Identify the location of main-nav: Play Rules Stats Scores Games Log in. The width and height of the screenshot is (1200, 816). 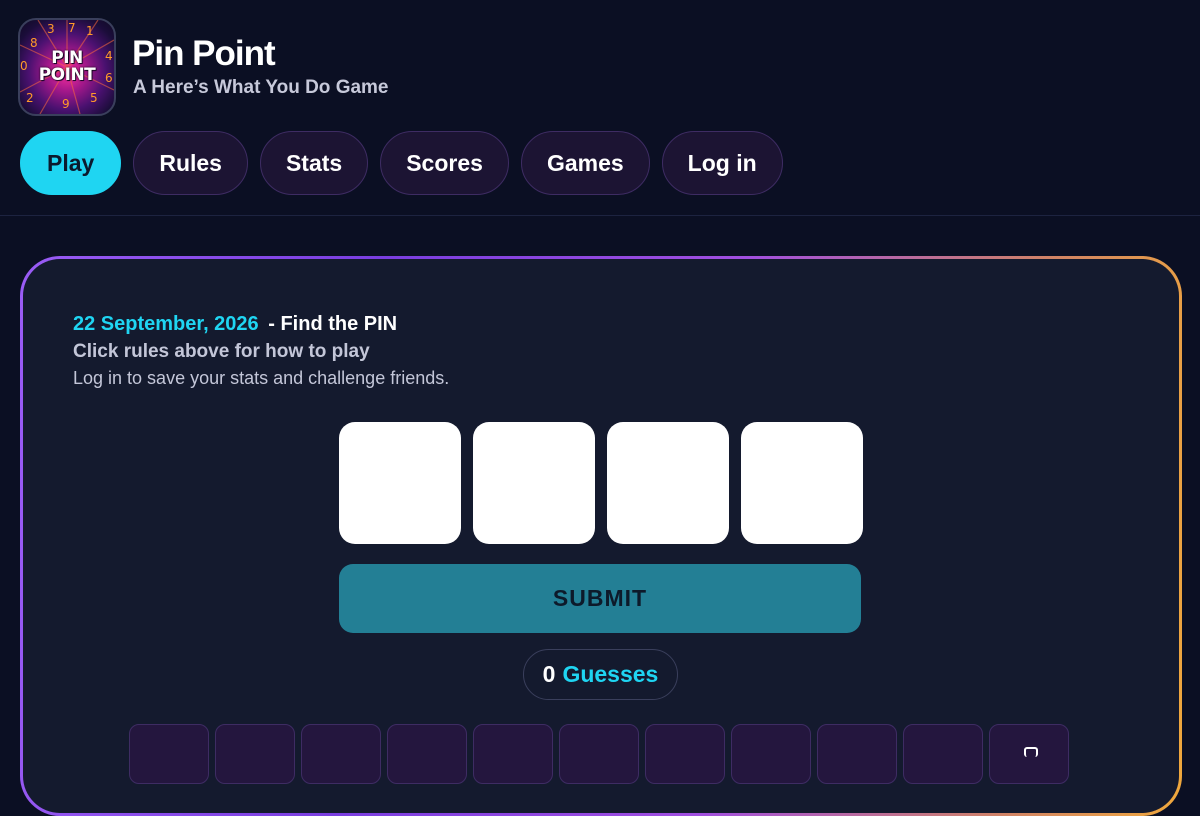
(401, 163).